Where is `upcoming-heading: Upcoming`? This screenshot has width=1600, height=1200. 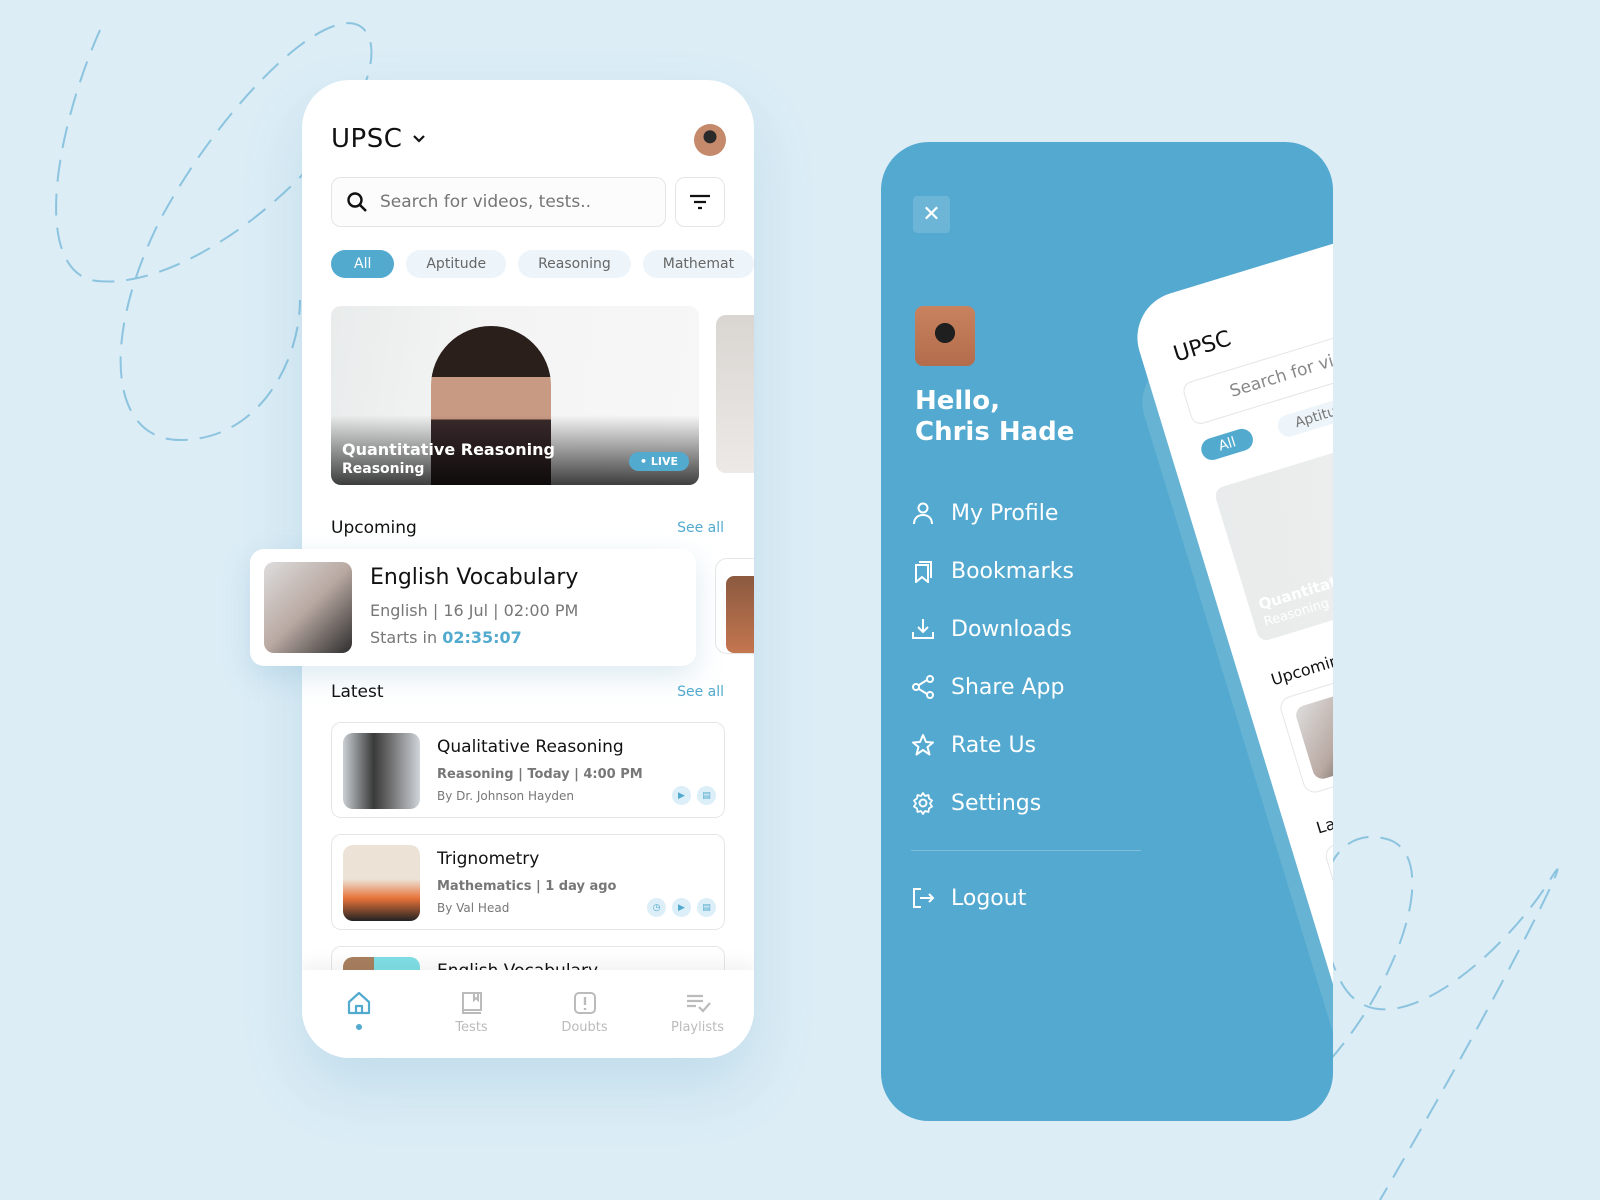 upcoming-heading: Upcoming is located at coordinates (374, 528).